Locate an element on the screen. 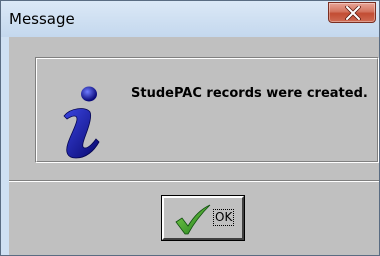 Image resolution: width=380 pixels, height=256 pixels. ok-button: OK is located at coordinates (203, 218).